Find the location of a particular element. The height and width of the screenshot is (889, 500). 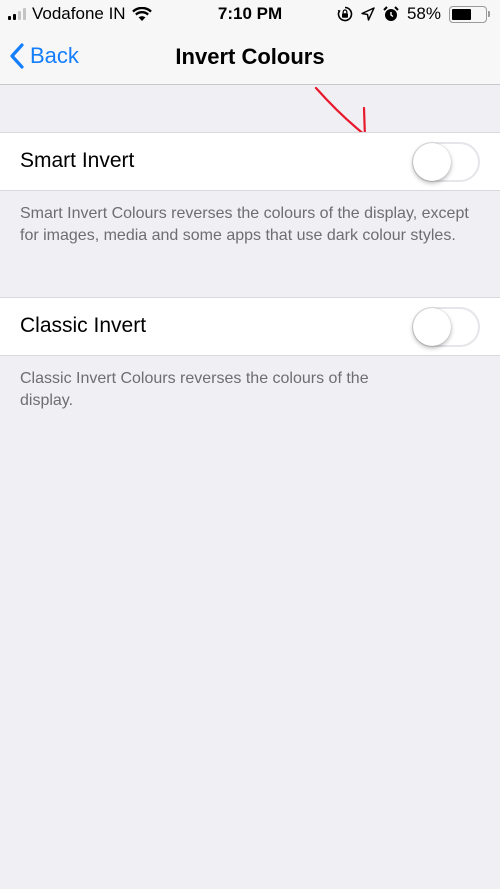

classic-invert-row: Classic Invert is located at coordinates (250, 326).